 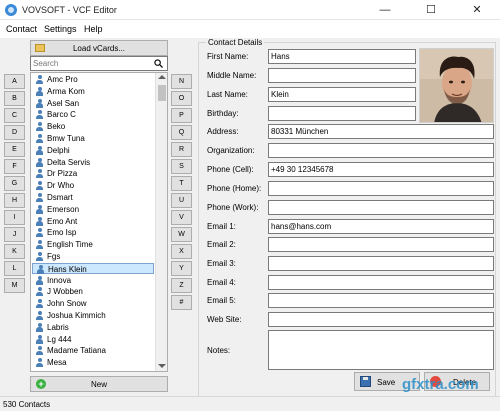 I want to click on contact-count: 530 Contacts, so click(x=27, y=404).